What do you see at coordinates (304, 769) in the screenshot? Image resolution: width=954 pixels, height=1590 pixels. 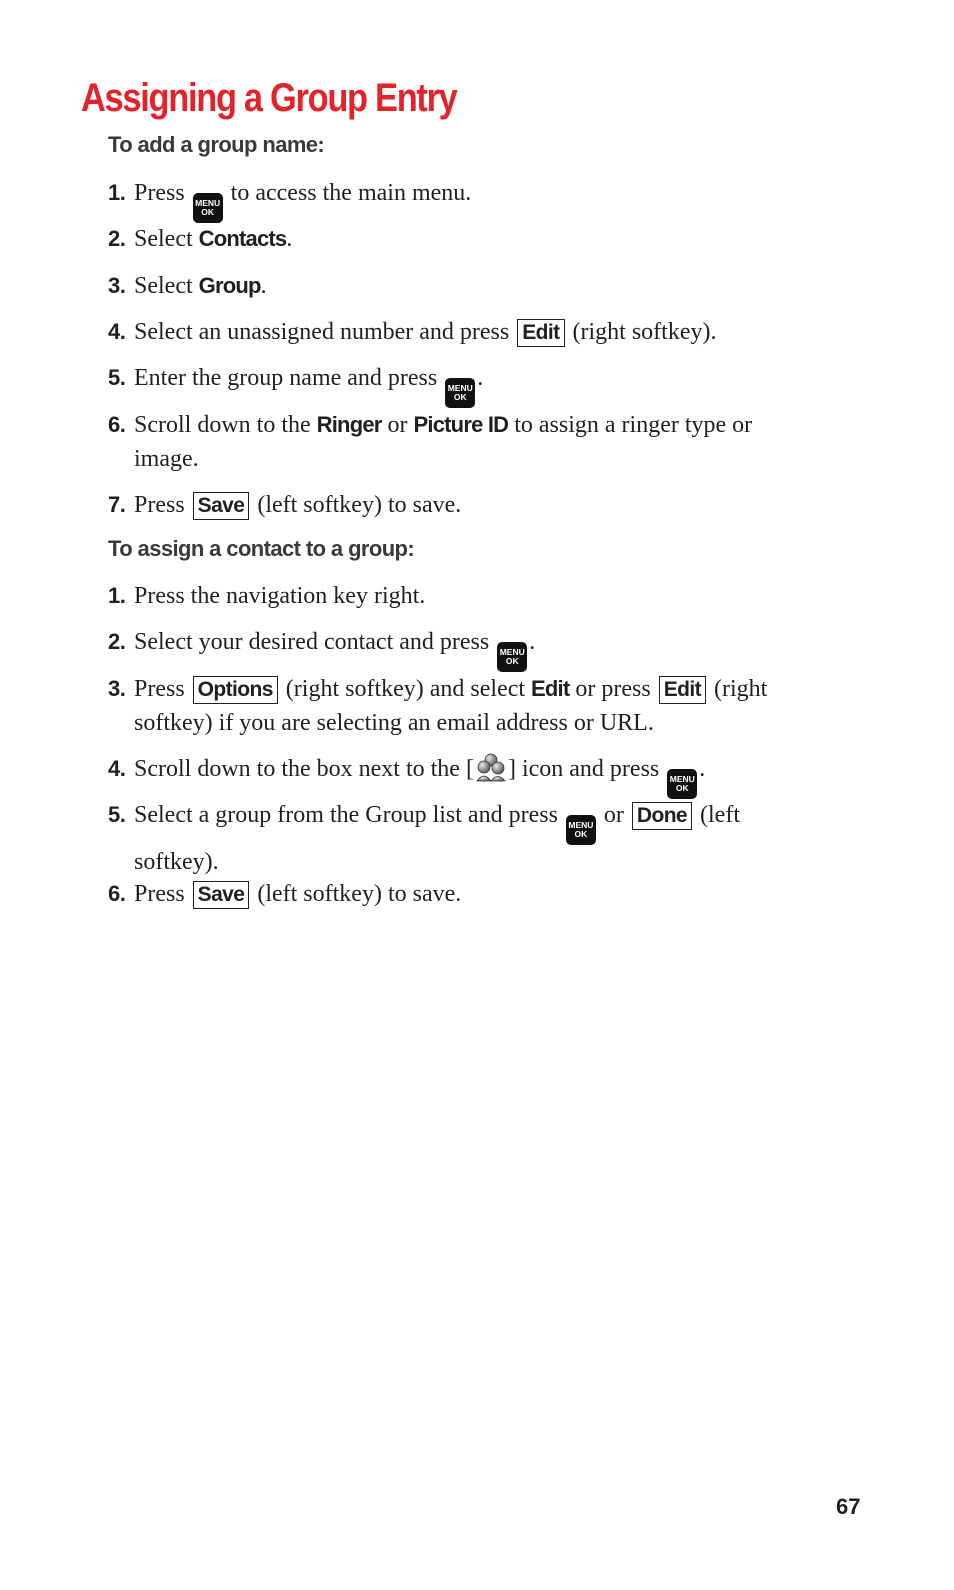 I see `step-text: Scroll down to the box next to the [` at bounding box center [304, 769].